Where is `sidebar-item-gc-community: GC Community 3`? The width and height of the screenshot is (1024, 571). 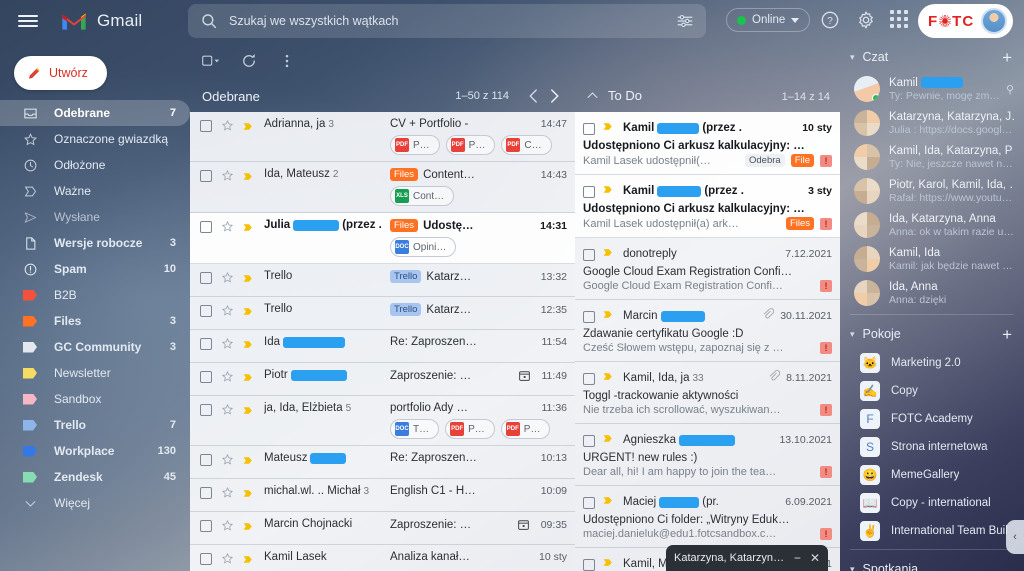
sidebar-item-gc-community: GC Community 3 is located at coordinates (95, 347).